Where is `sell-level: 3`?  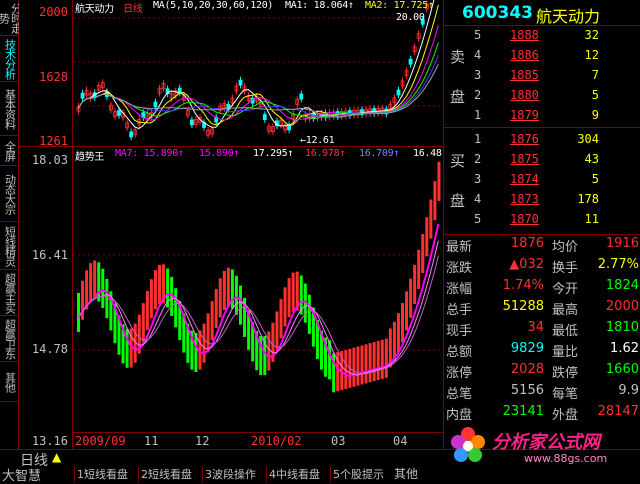
sell-level: 3 is located at coordinates (478, 75).